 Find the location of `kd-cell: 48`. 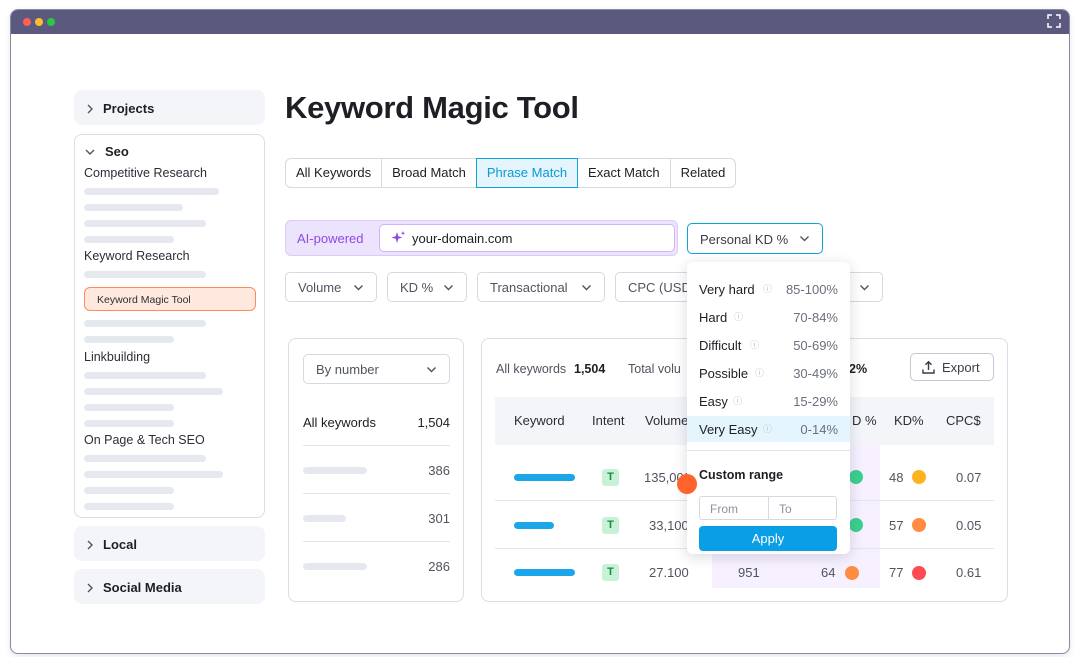

kd-cell: 48 is located at coordinates (896, 477).